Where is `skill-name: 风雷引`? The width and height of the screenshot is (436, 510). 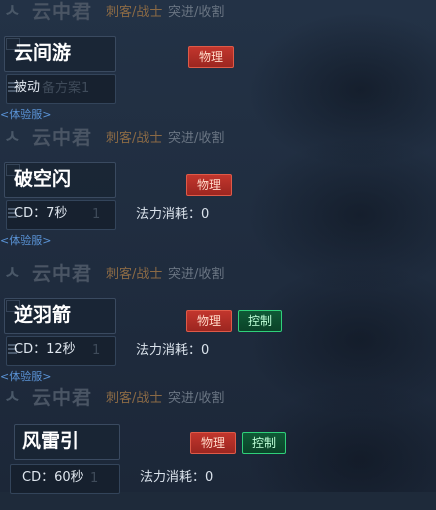
skill-name: 风雷引 is located at coordinates (51, 441).